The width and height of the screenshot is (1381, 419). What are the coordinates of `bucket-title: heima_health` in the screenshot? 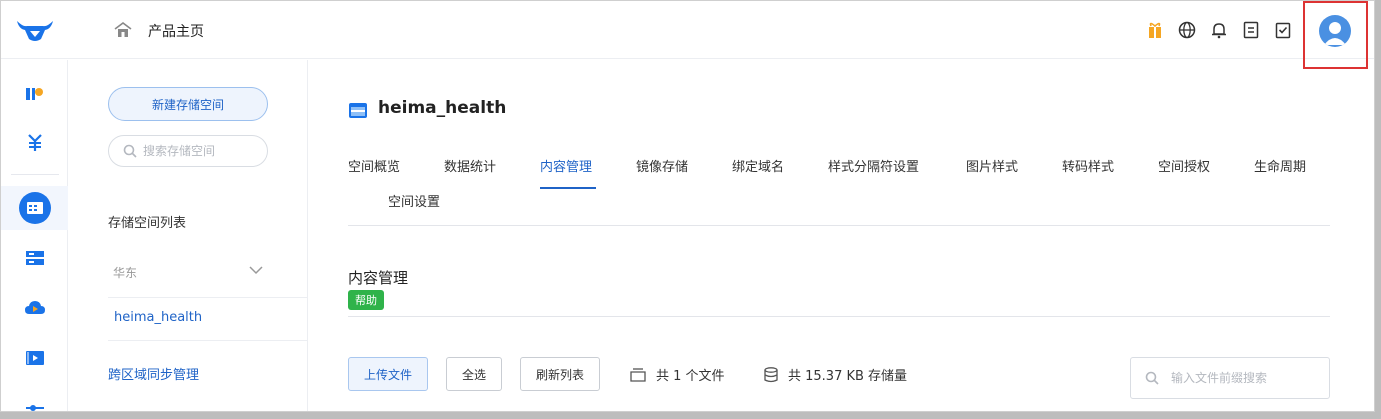 It's located at (442, 108).